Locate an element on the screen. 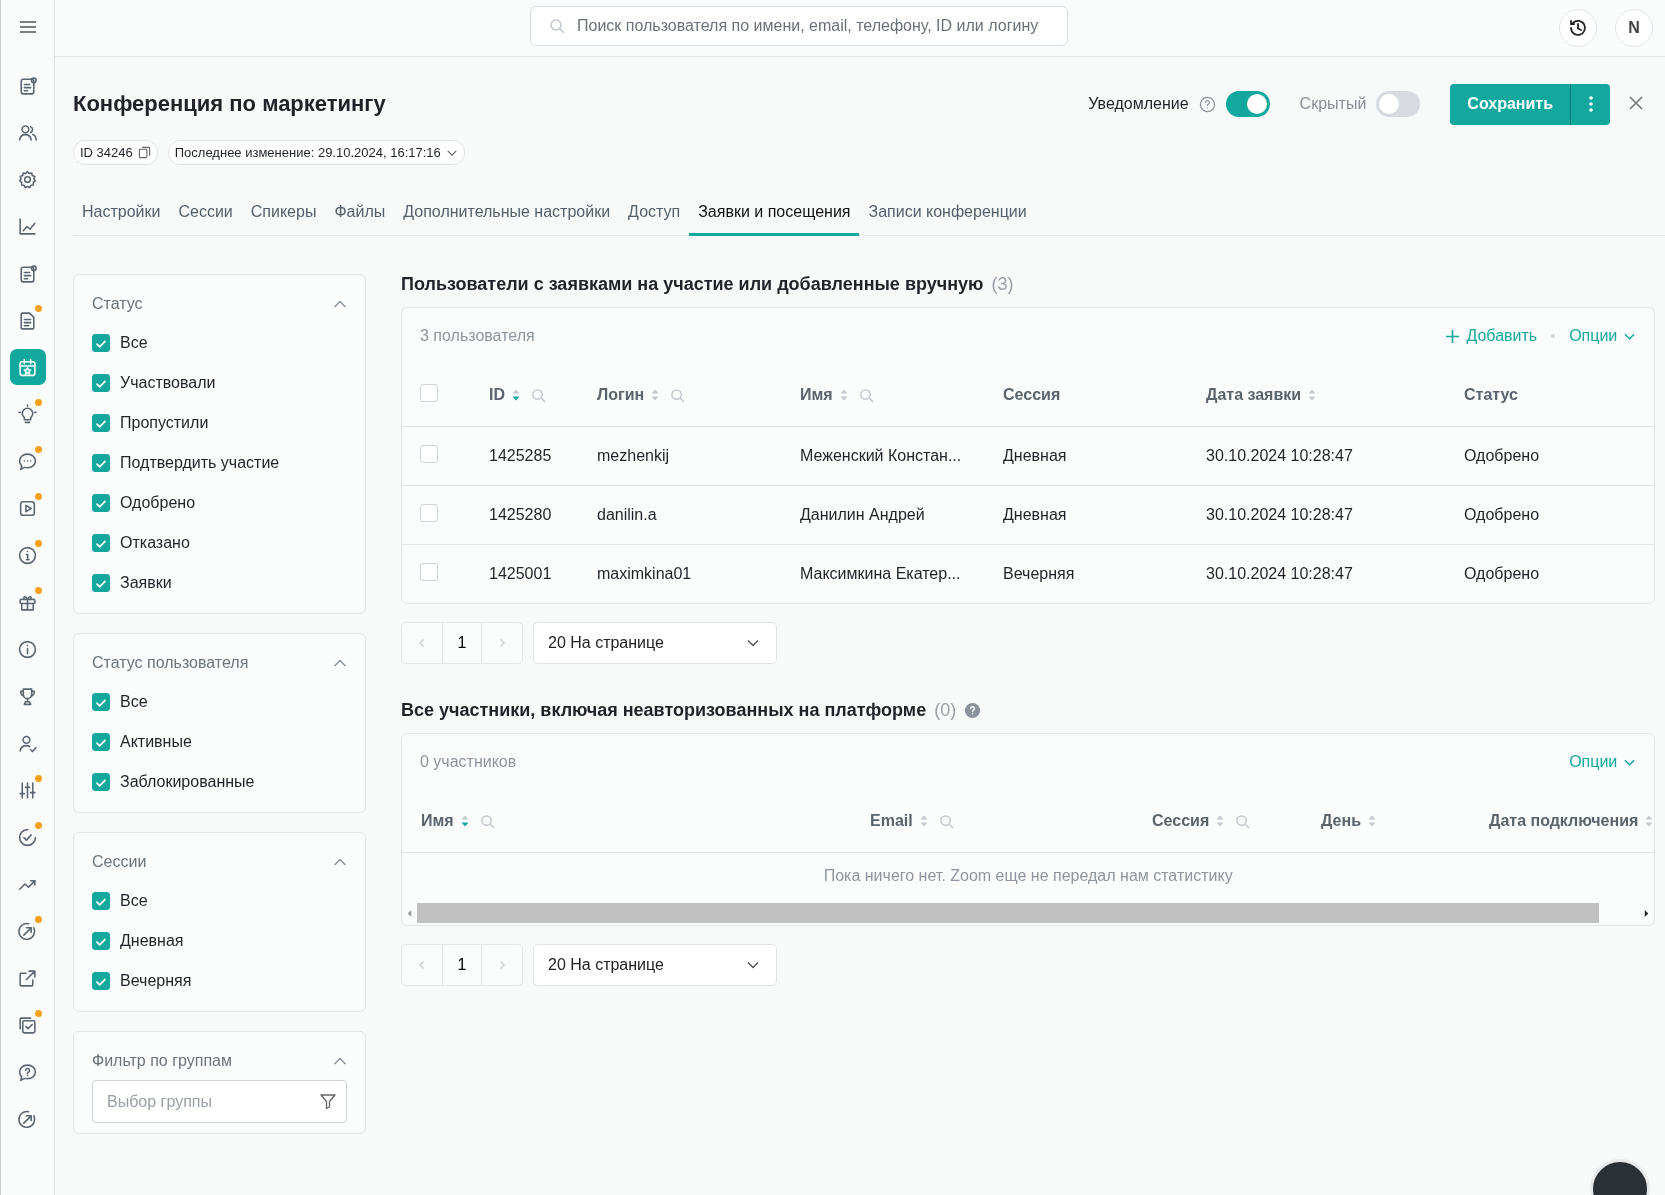 The image size is (1665, 1195). tab: Дополнительные настройки is located at coordinates (507, 214).